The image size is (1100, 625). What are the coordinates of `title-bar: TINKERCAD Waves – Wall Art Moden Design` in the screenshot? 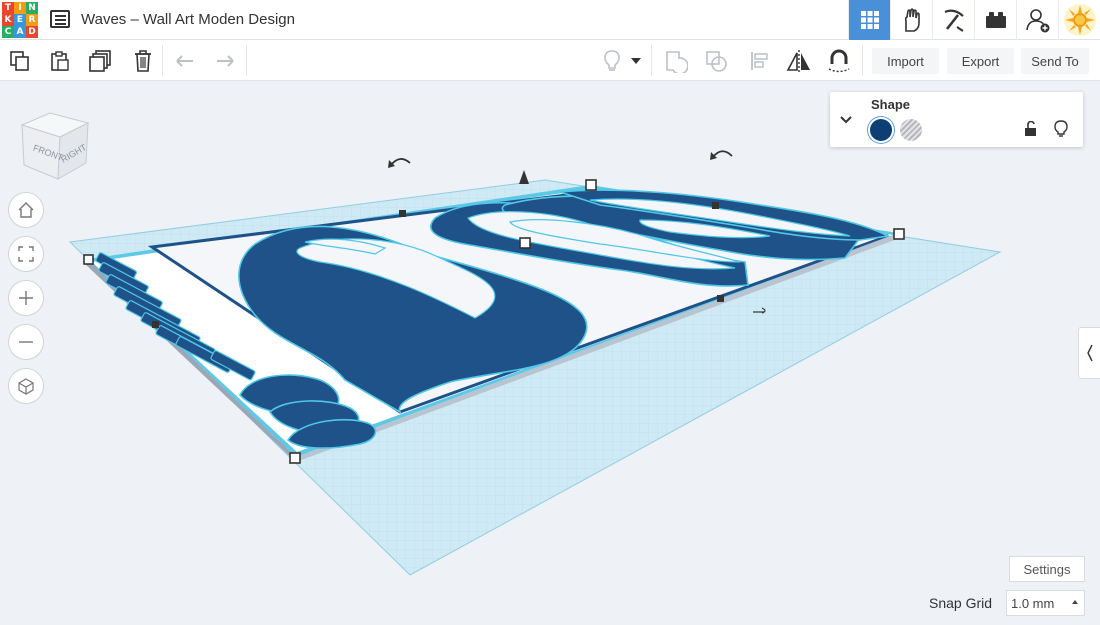 It's located at (550, 20).